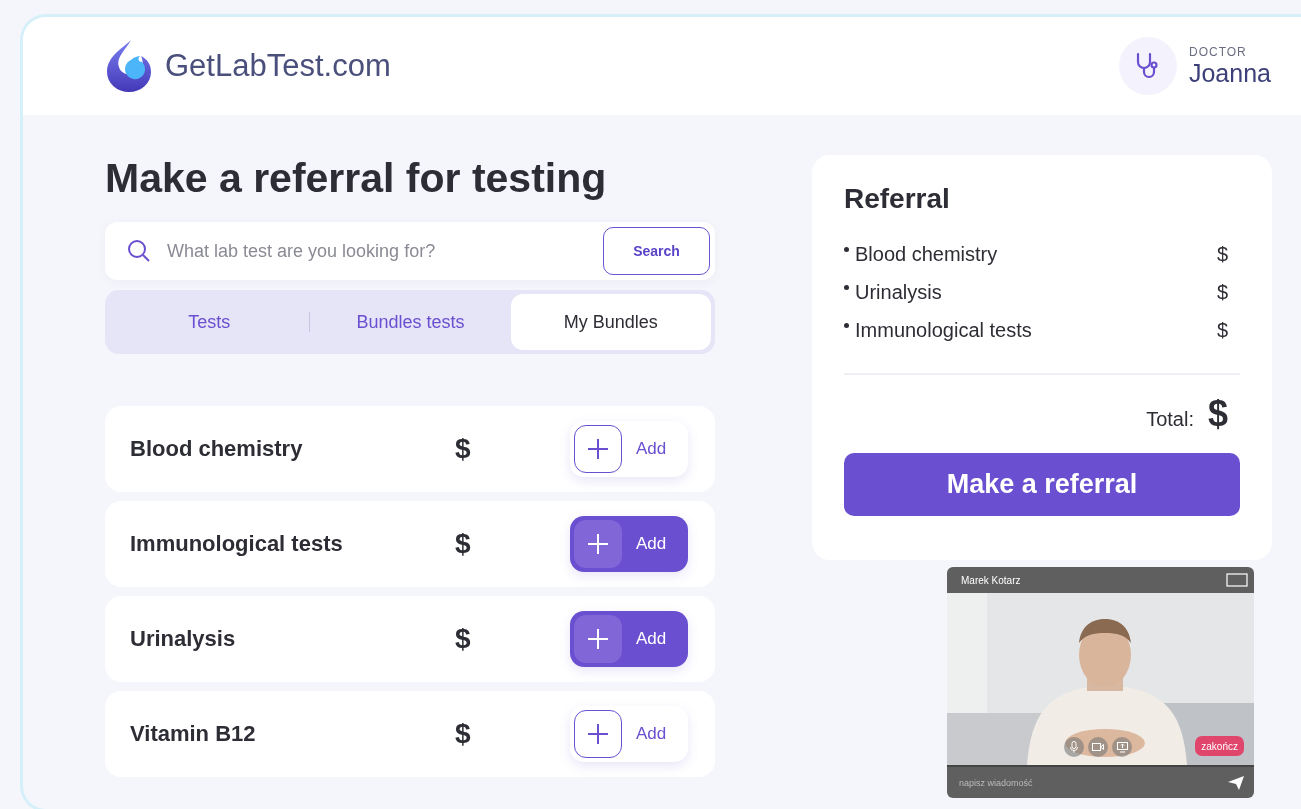 The width and height of the screenshot is (1301, 809). I want to click on tab: My Bundles, so click(610, 322).